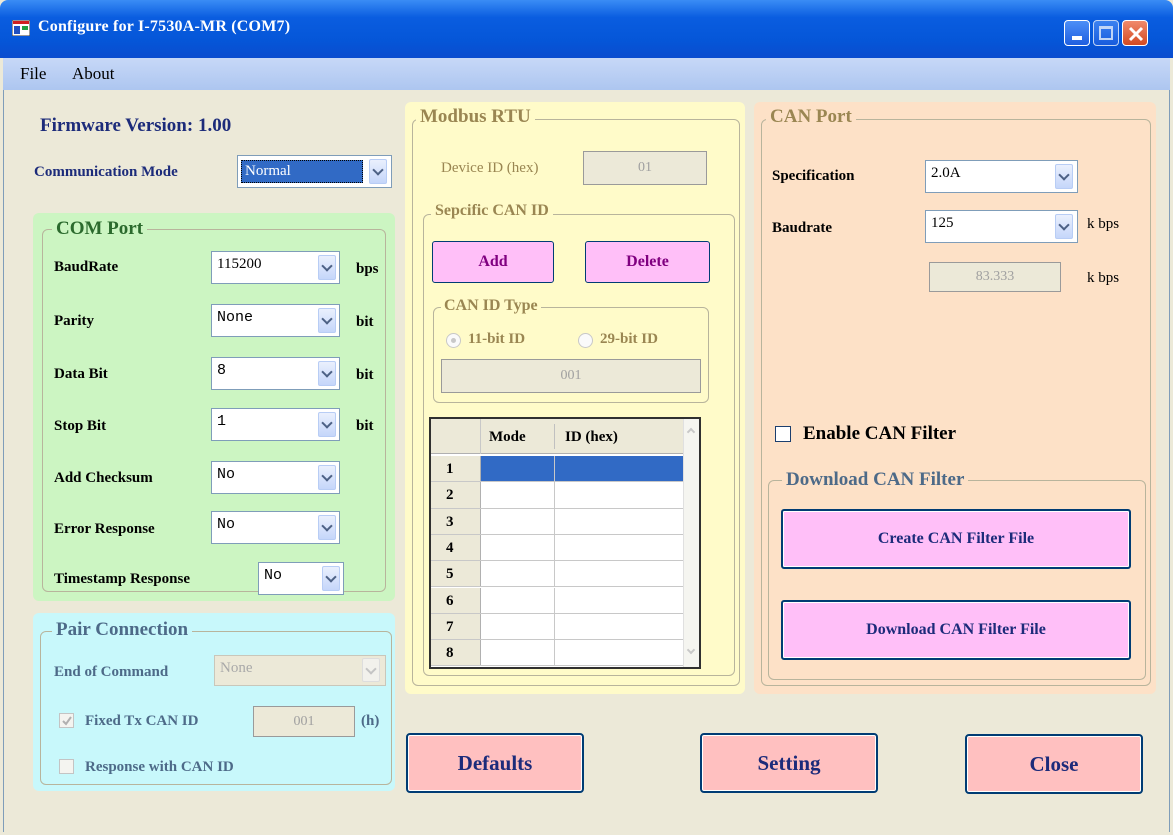 The height and width of the screenshot is (835, 1173). Describe the element at coordinates (802, 228) in the screenshot. I see `baudrate-can-label: Baudrate` at that location.